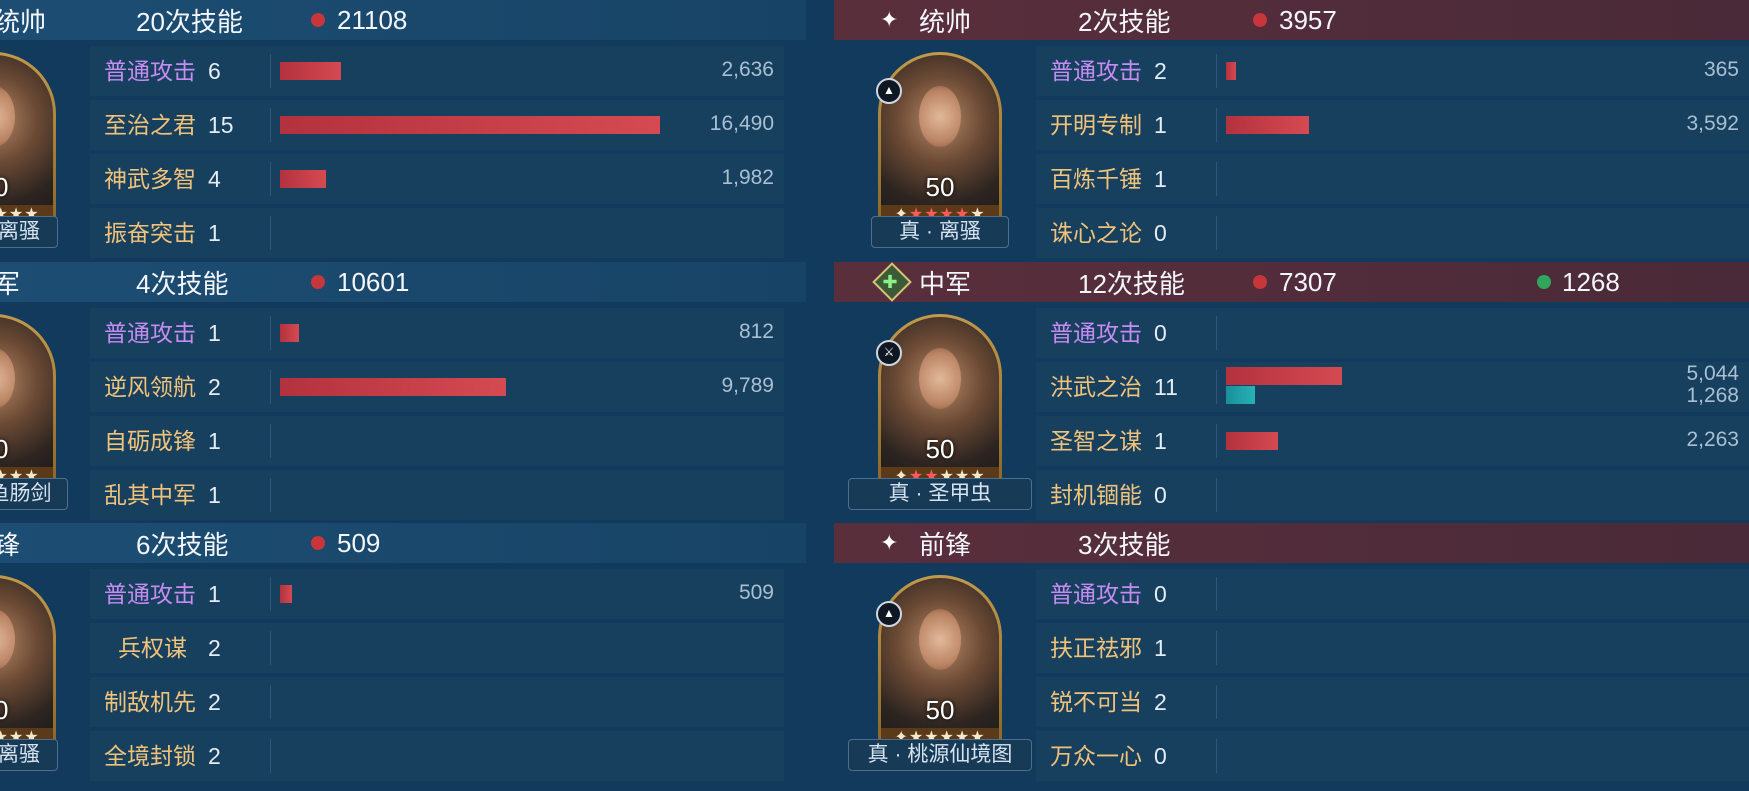 Image resolution: width=1749 pixels, height=791 pixels. What do you see at coordinates (1096, 179) in the screenshot?
I see `skill-name: 百炼千锤` at bounding box center [1096, 179].